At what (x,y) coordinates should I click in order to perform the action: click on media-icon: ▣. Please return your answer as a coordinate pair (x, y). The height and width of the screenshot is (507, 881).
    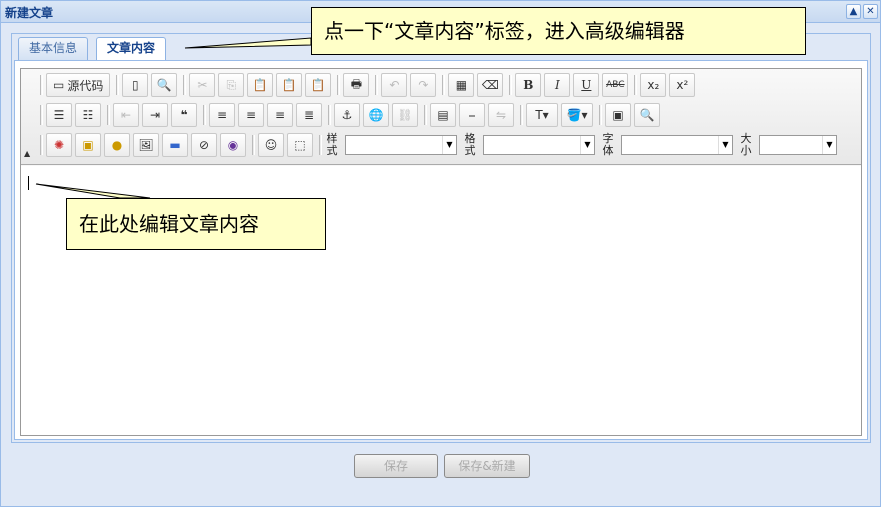
    Looking at the image, I should click on (88, 145).